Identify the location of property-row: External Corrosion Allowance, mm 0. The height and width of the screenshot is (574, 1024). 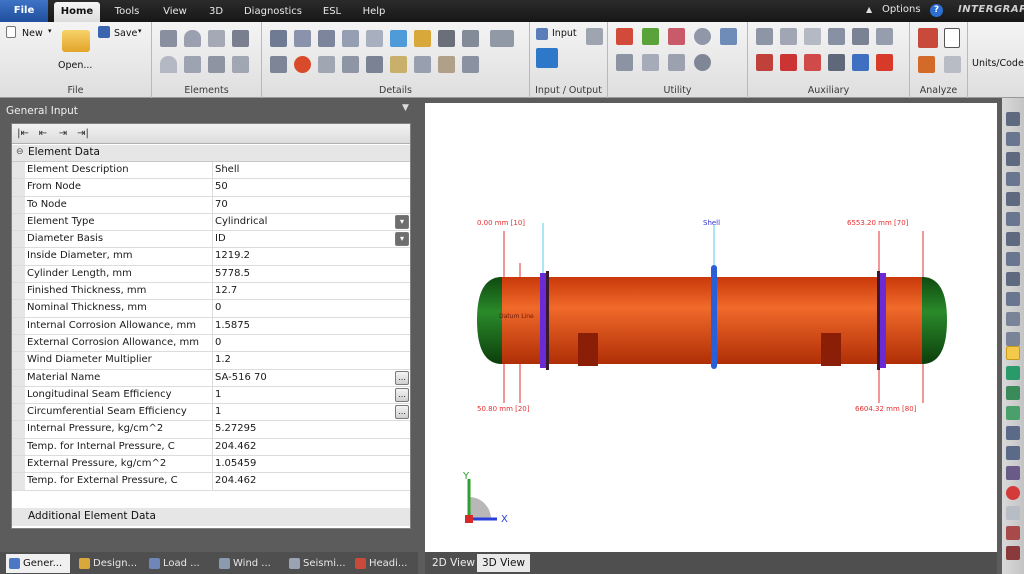
(211, 343).